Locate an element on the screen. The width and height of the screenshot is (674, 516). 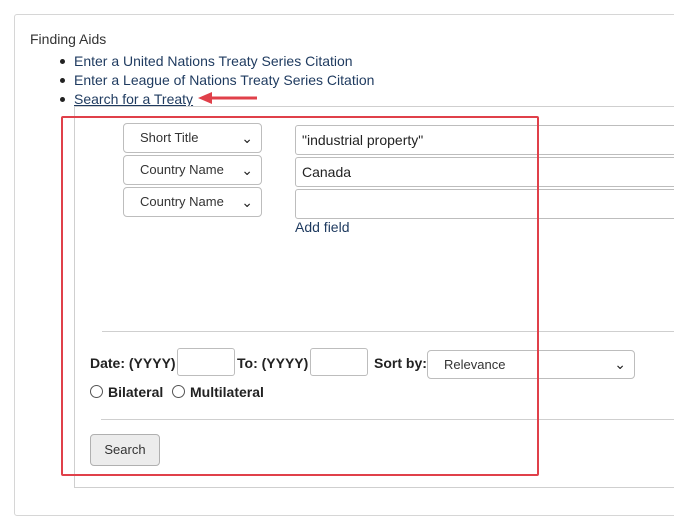
sort-select: Relevance ⌄ is located at coordinates (531, 364).